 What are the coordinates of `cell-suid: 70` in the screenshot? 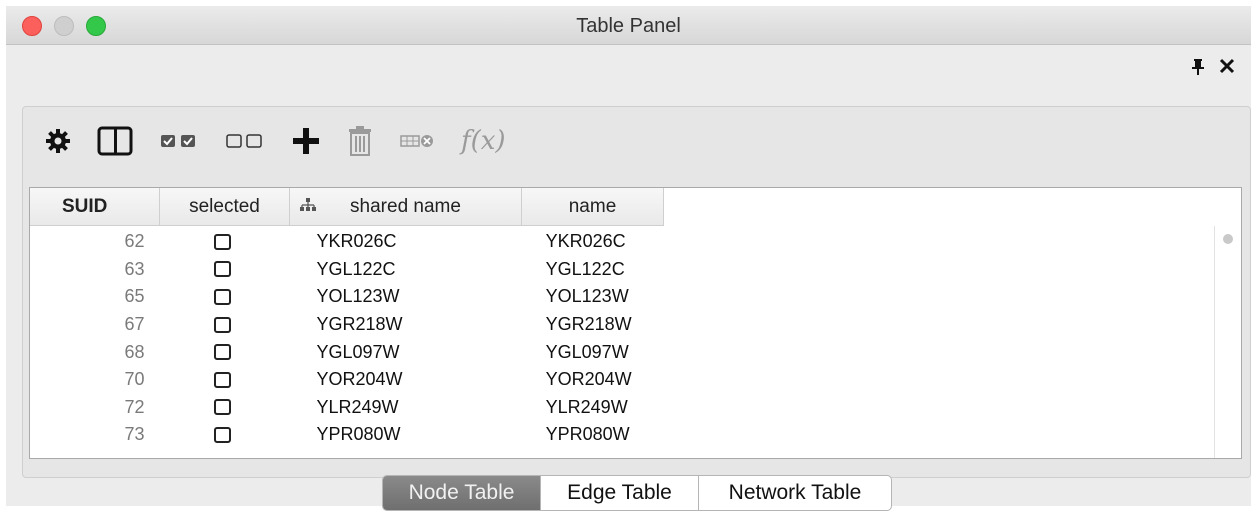 It's located at (134, 379).